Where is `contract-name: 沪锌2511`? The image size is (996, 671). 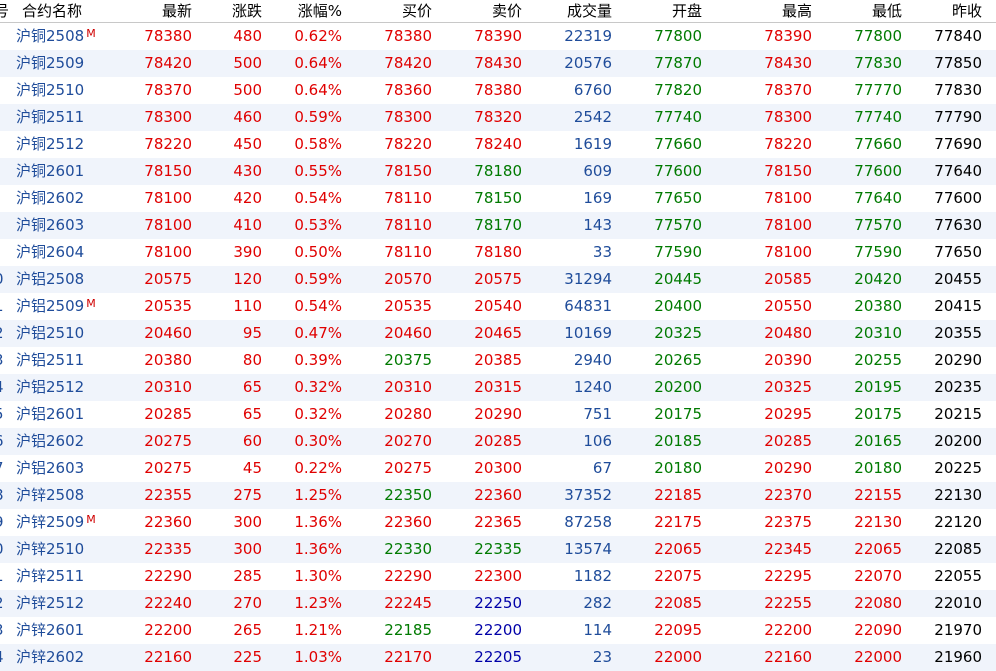 contract-name: 沪锌2511 is located at coordinates (75, 576).